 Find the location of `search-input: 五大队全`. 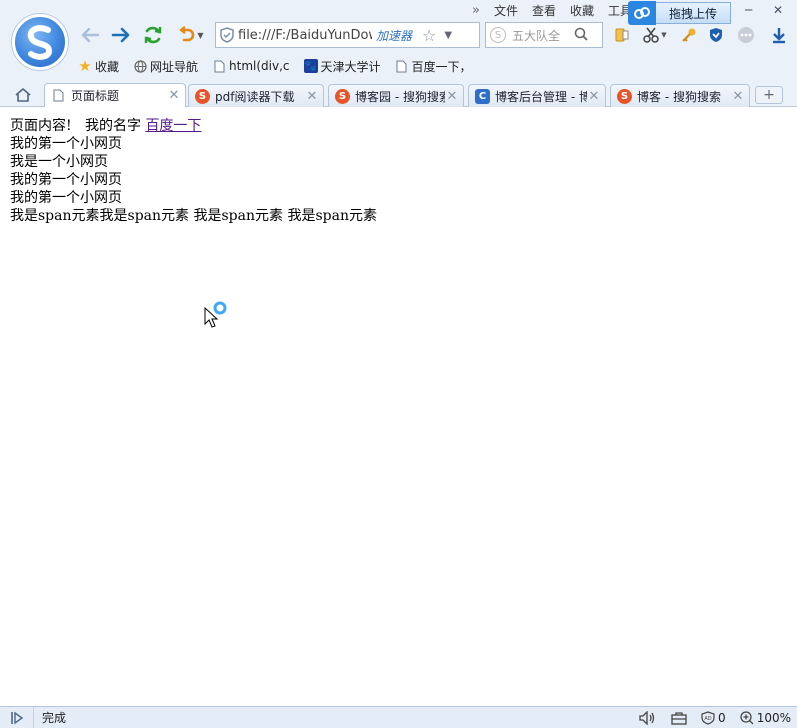

search-input: 五大队全 is located at coordinates (543, 35).